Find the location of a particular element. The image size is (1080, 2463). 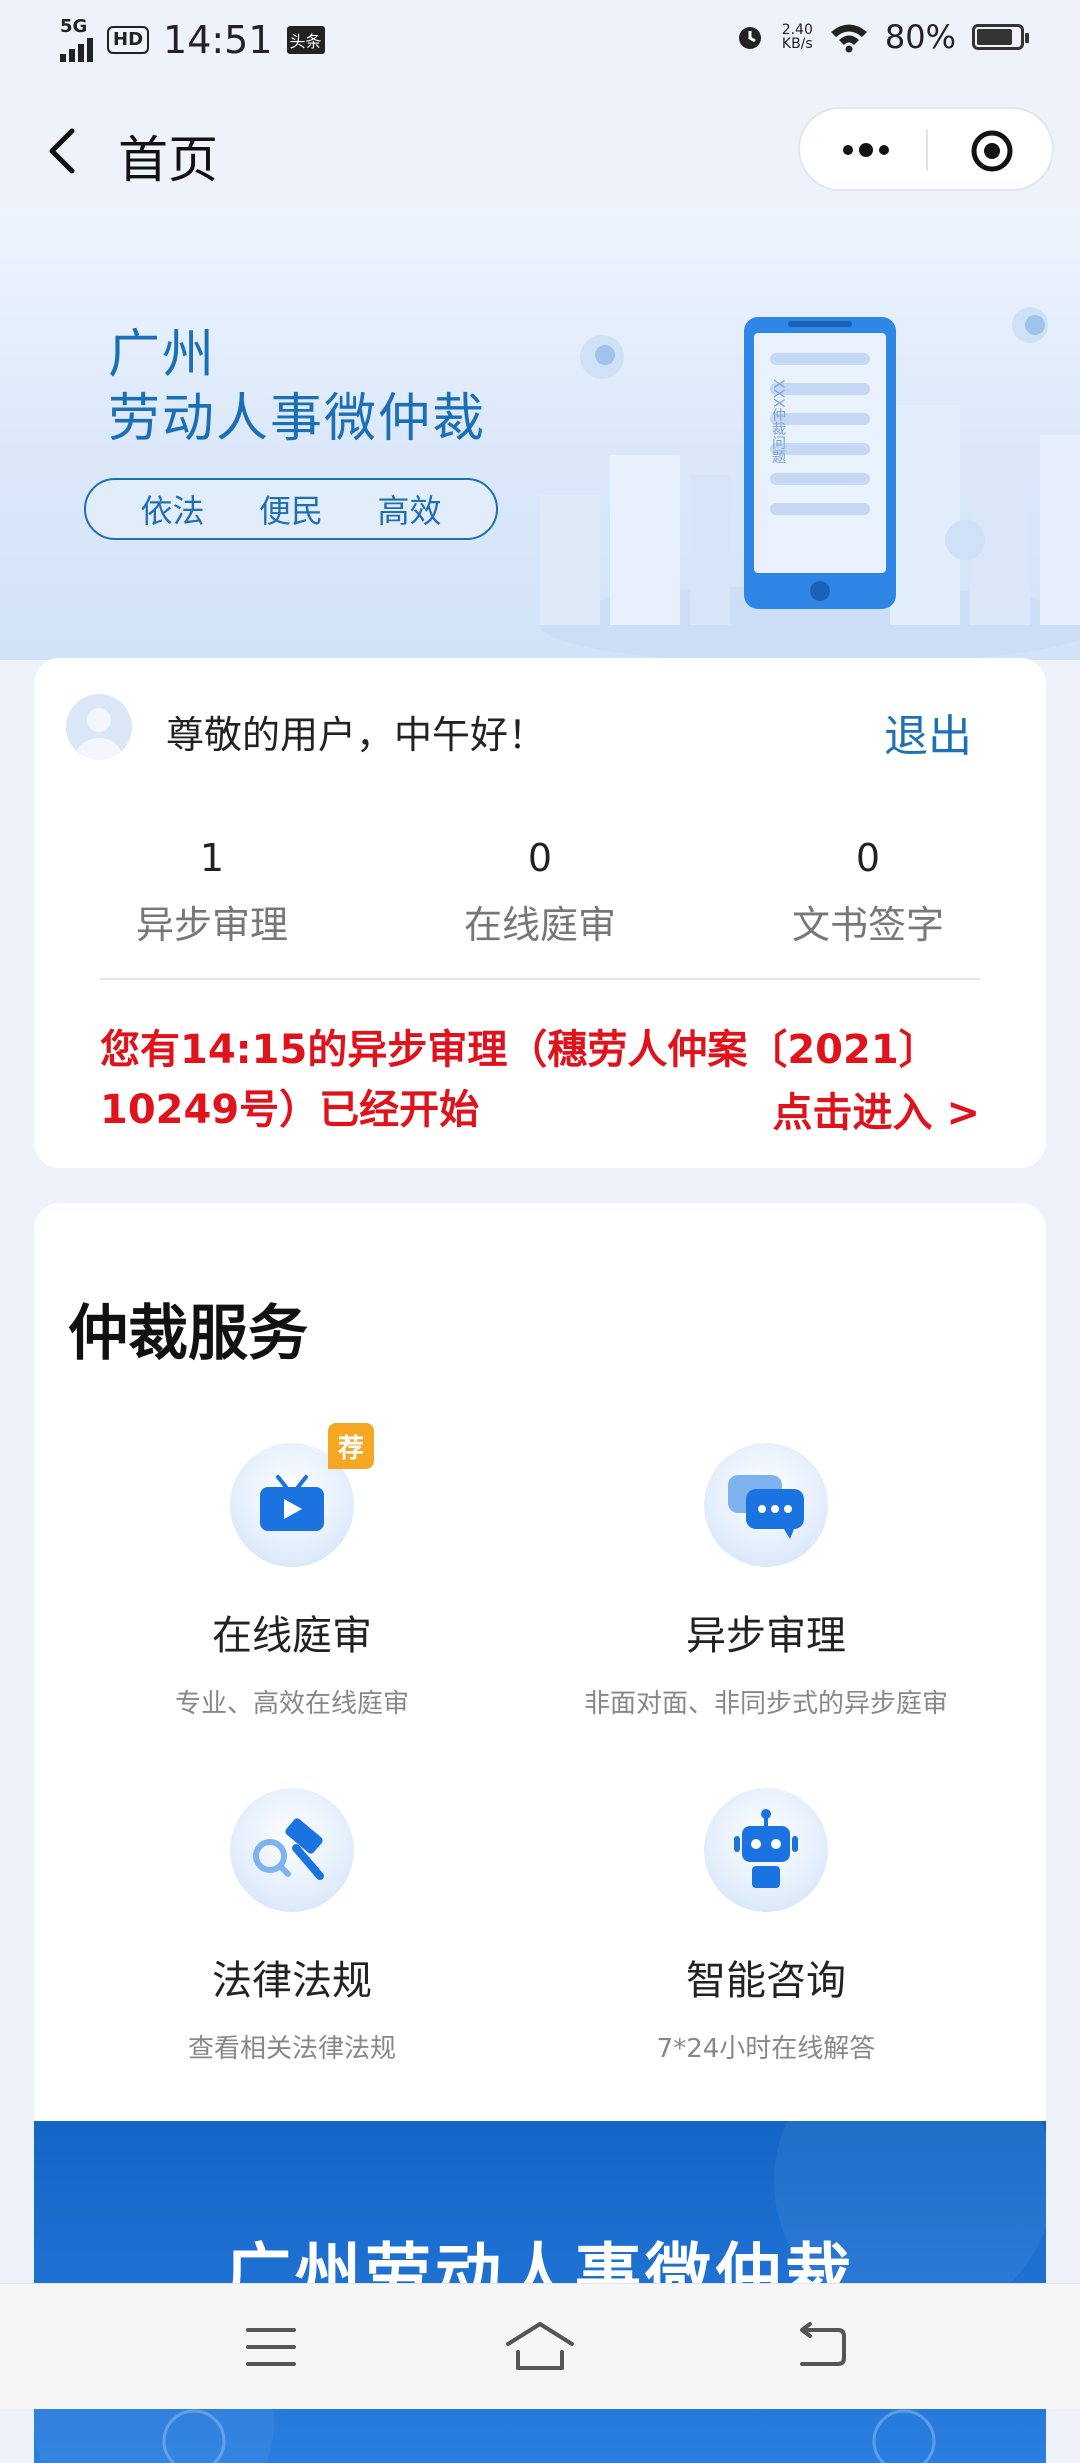

phone-screen-text: XXX仲裁问题 is located at coordinates (778, 422).